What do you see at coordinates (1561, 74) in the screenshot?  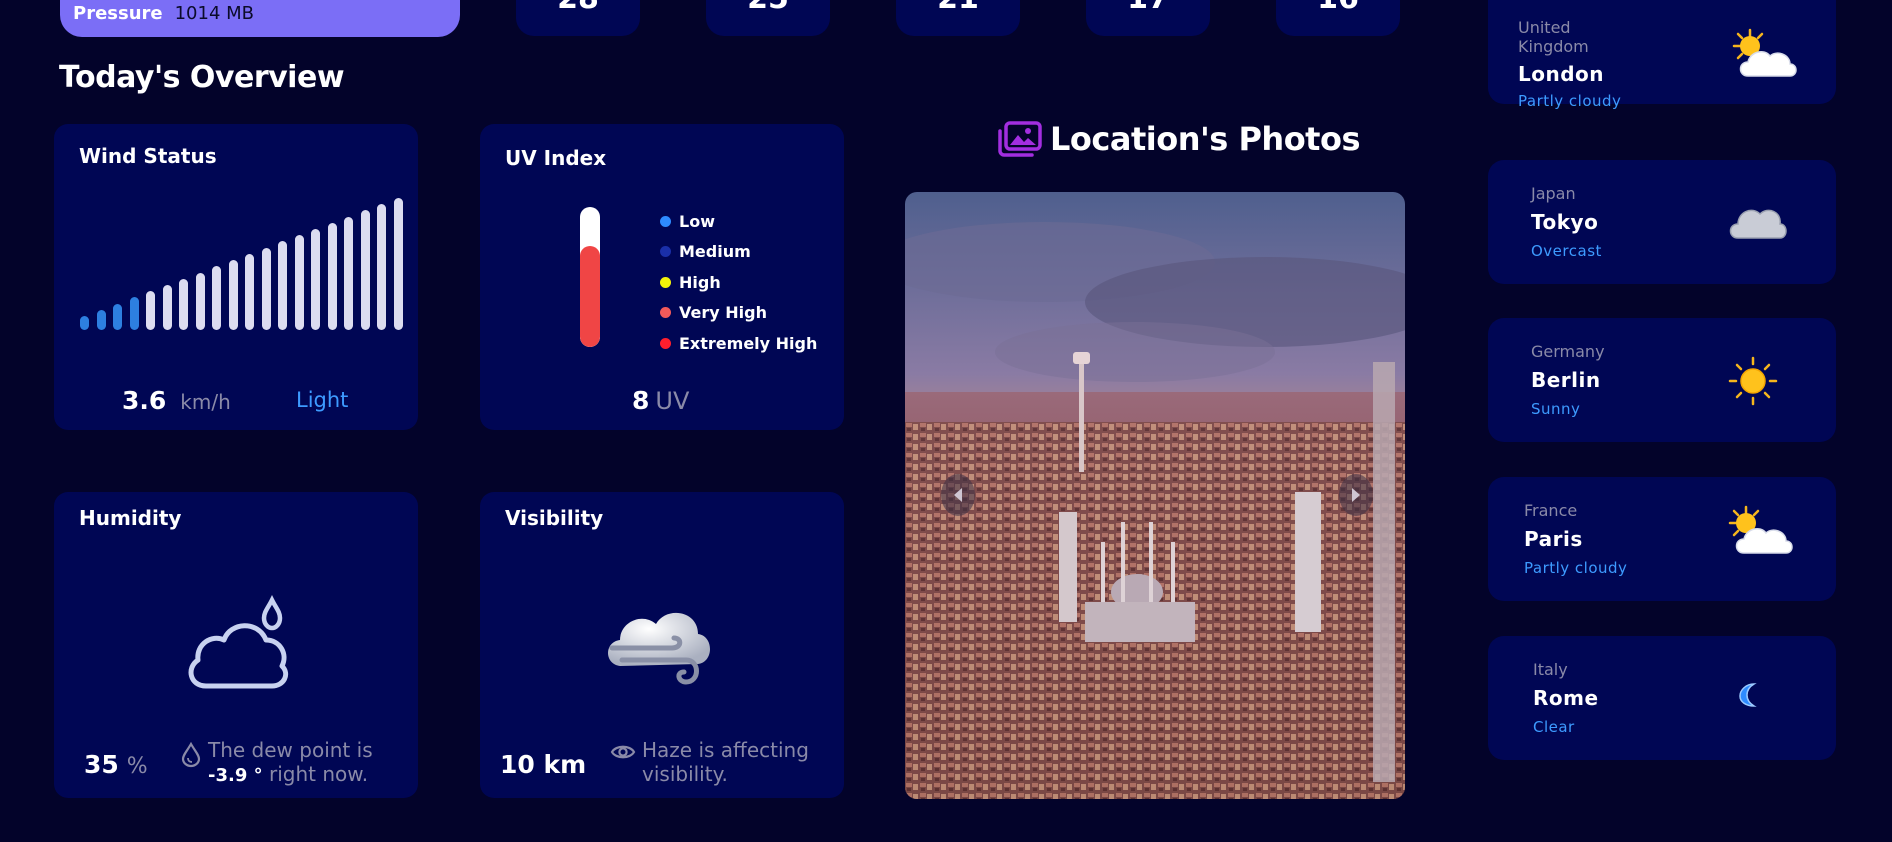 I see `city-name: London` at bounding box center [1561, 74].